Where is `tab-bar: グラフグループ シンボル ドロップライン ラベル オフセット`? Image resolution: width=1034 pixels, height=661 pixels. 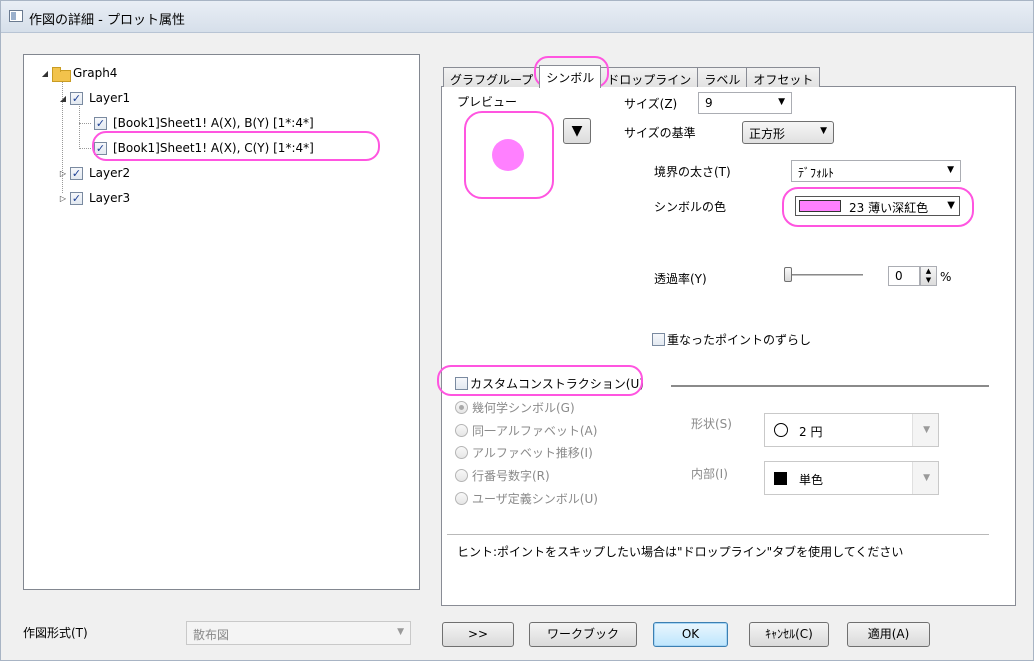 tab-bar: グラフグループ シンボル ドロップライン ラベル オフセット is located at coordinates (632, 76).